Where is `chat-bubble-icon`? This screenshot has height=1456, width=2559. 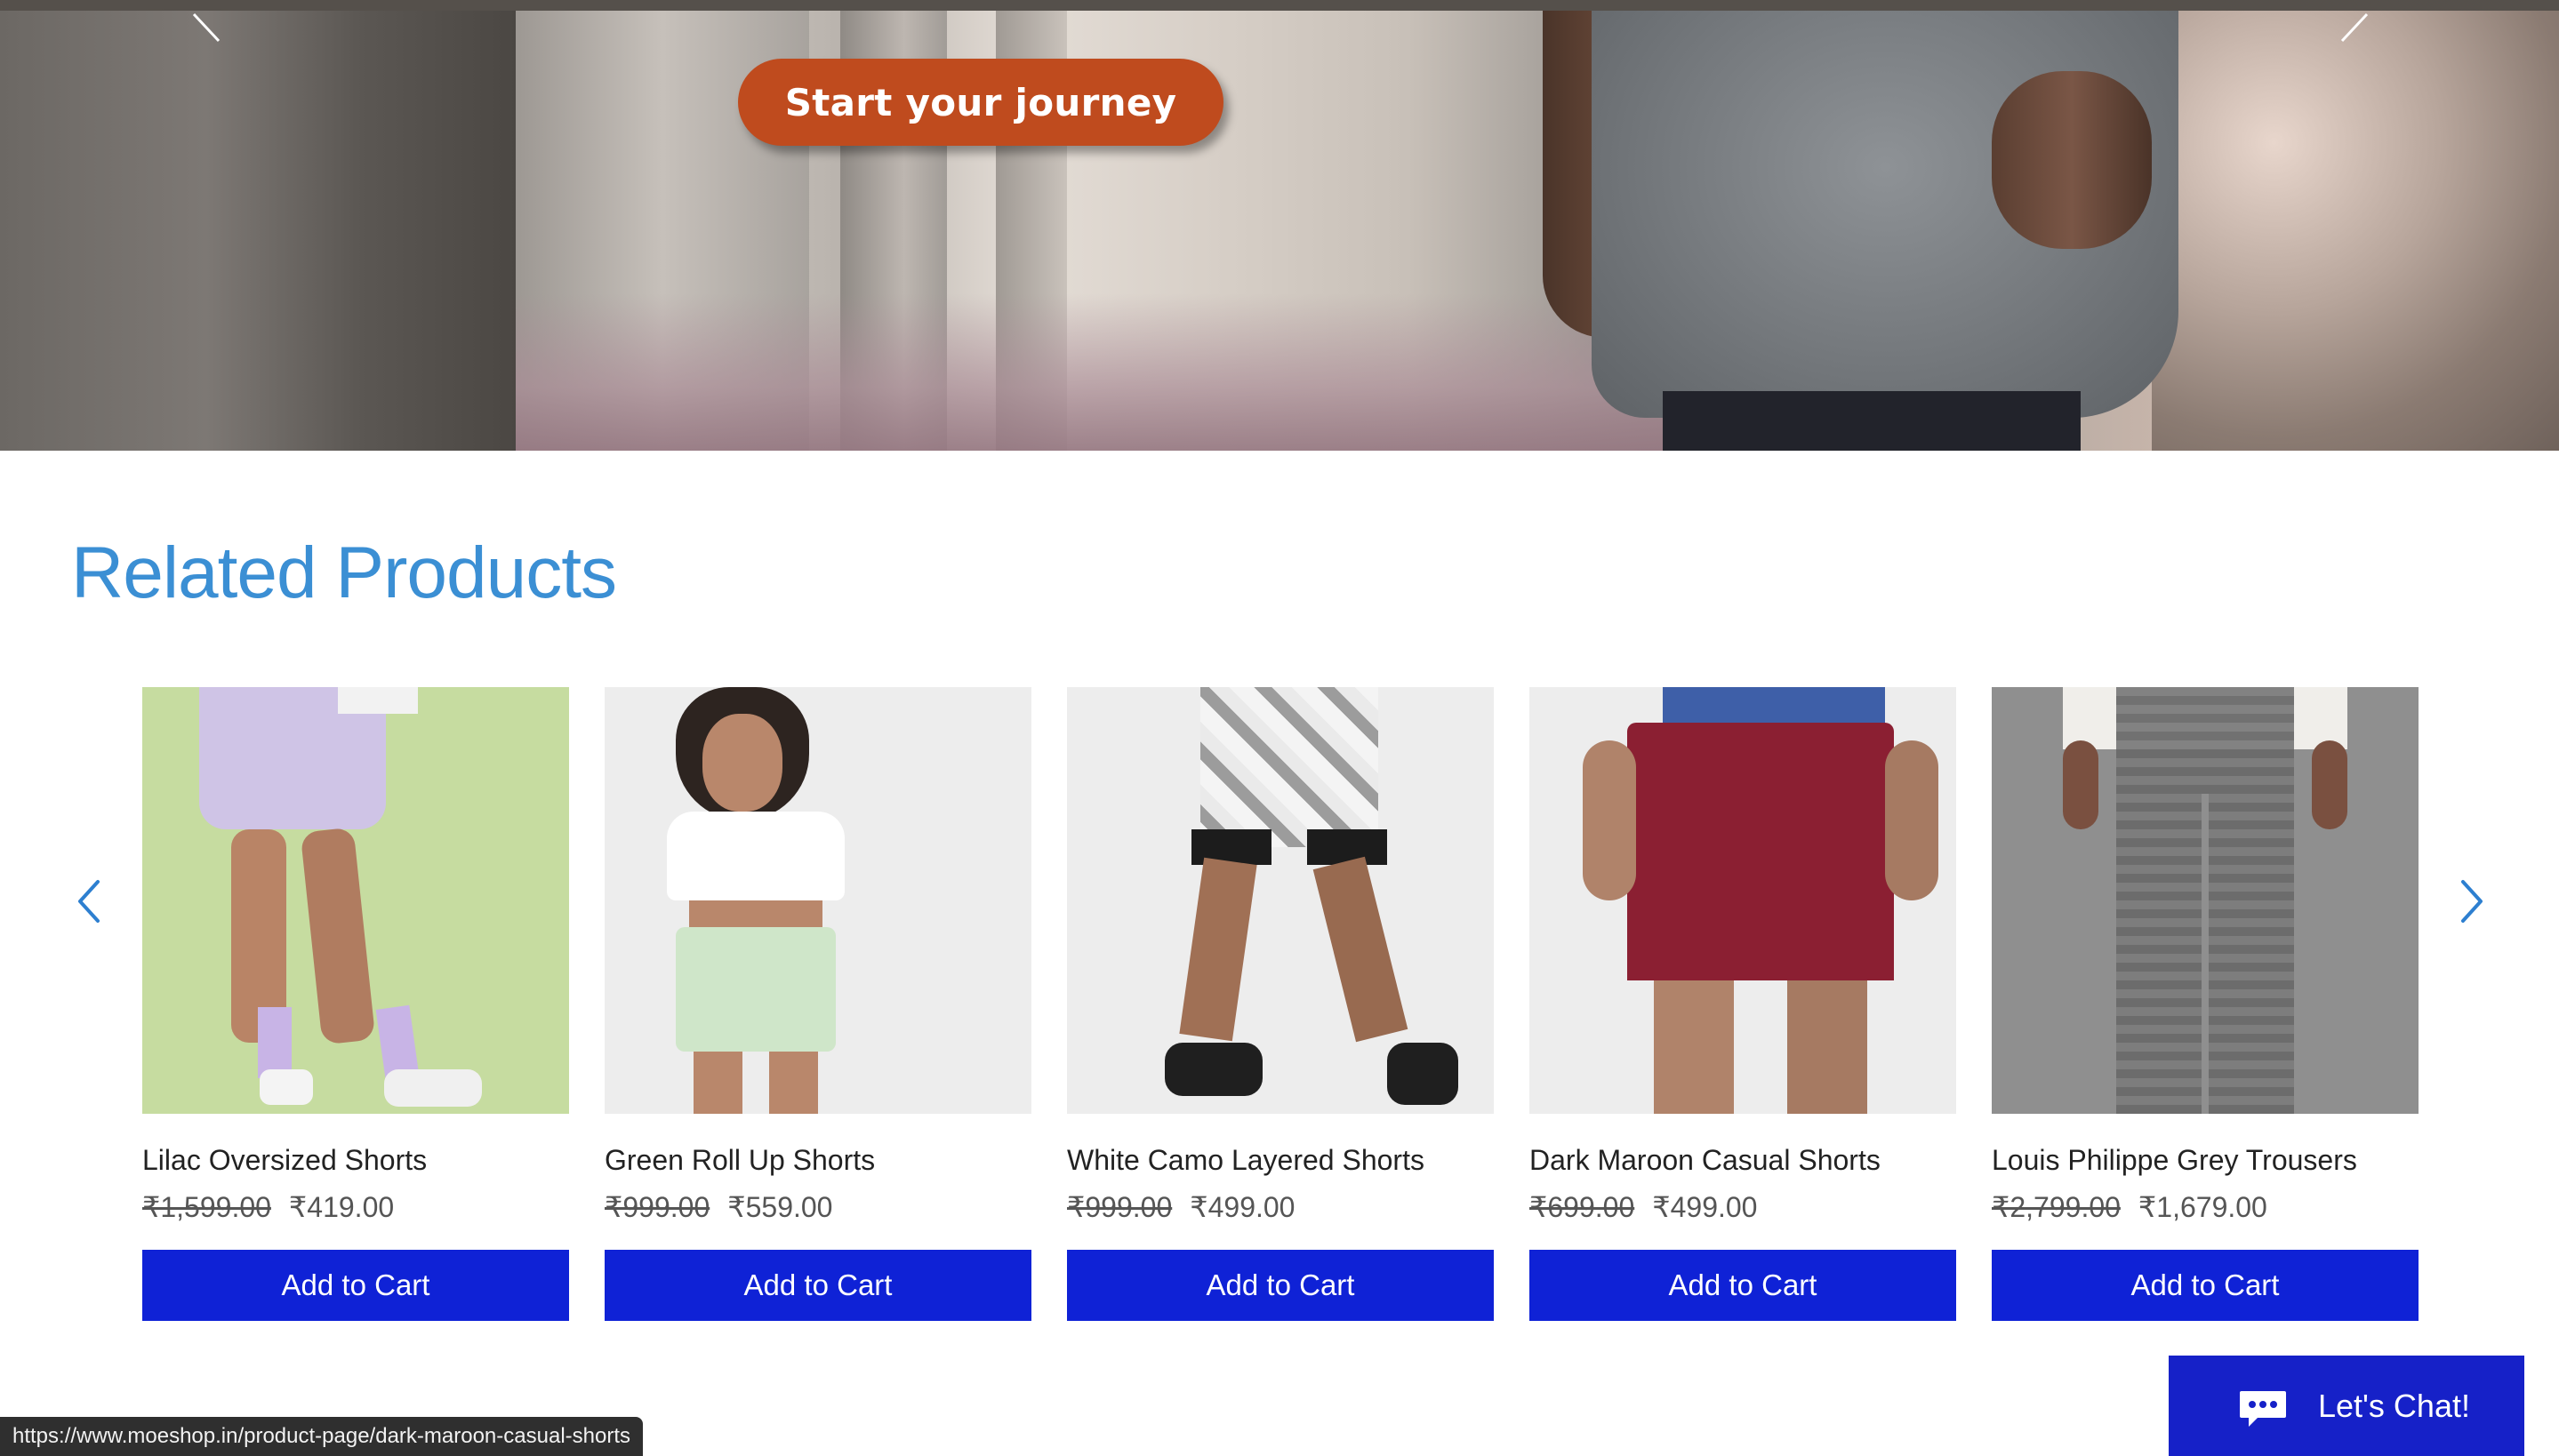
chat-bubble-icon is located at coordinates (2263, 1408).